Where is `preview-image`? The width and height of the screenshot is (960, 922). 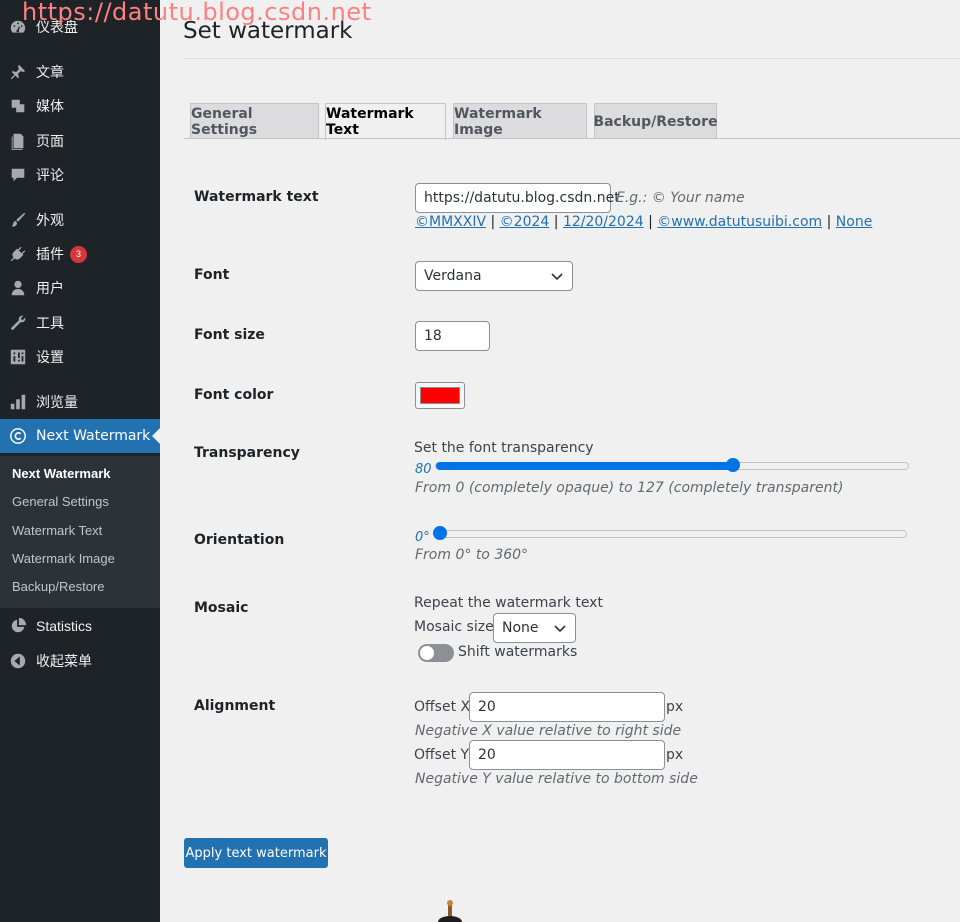
preview-image is located at coordinates (450, 911).